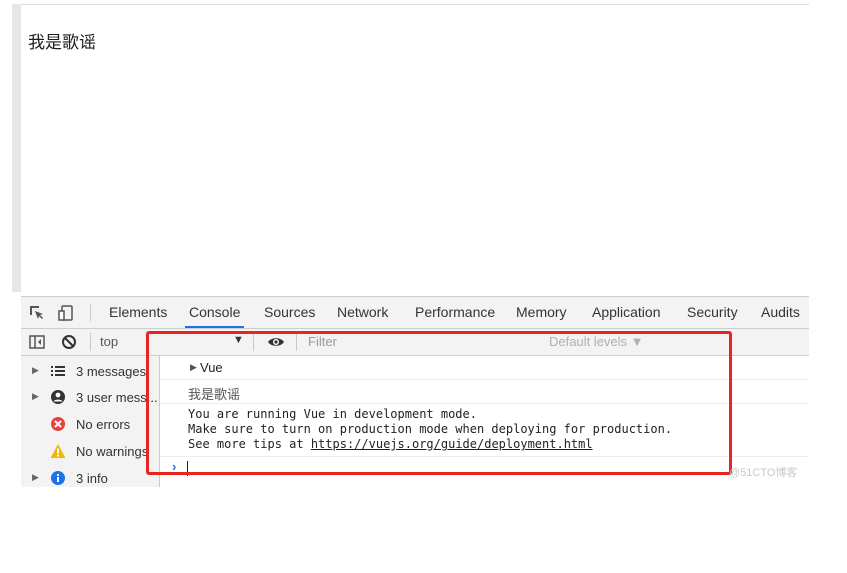 The image size is (847, 573). What do you see at coordinates (275, 342) in the screenshot?
I see `eye-icon` at bounding box center [275, 342].